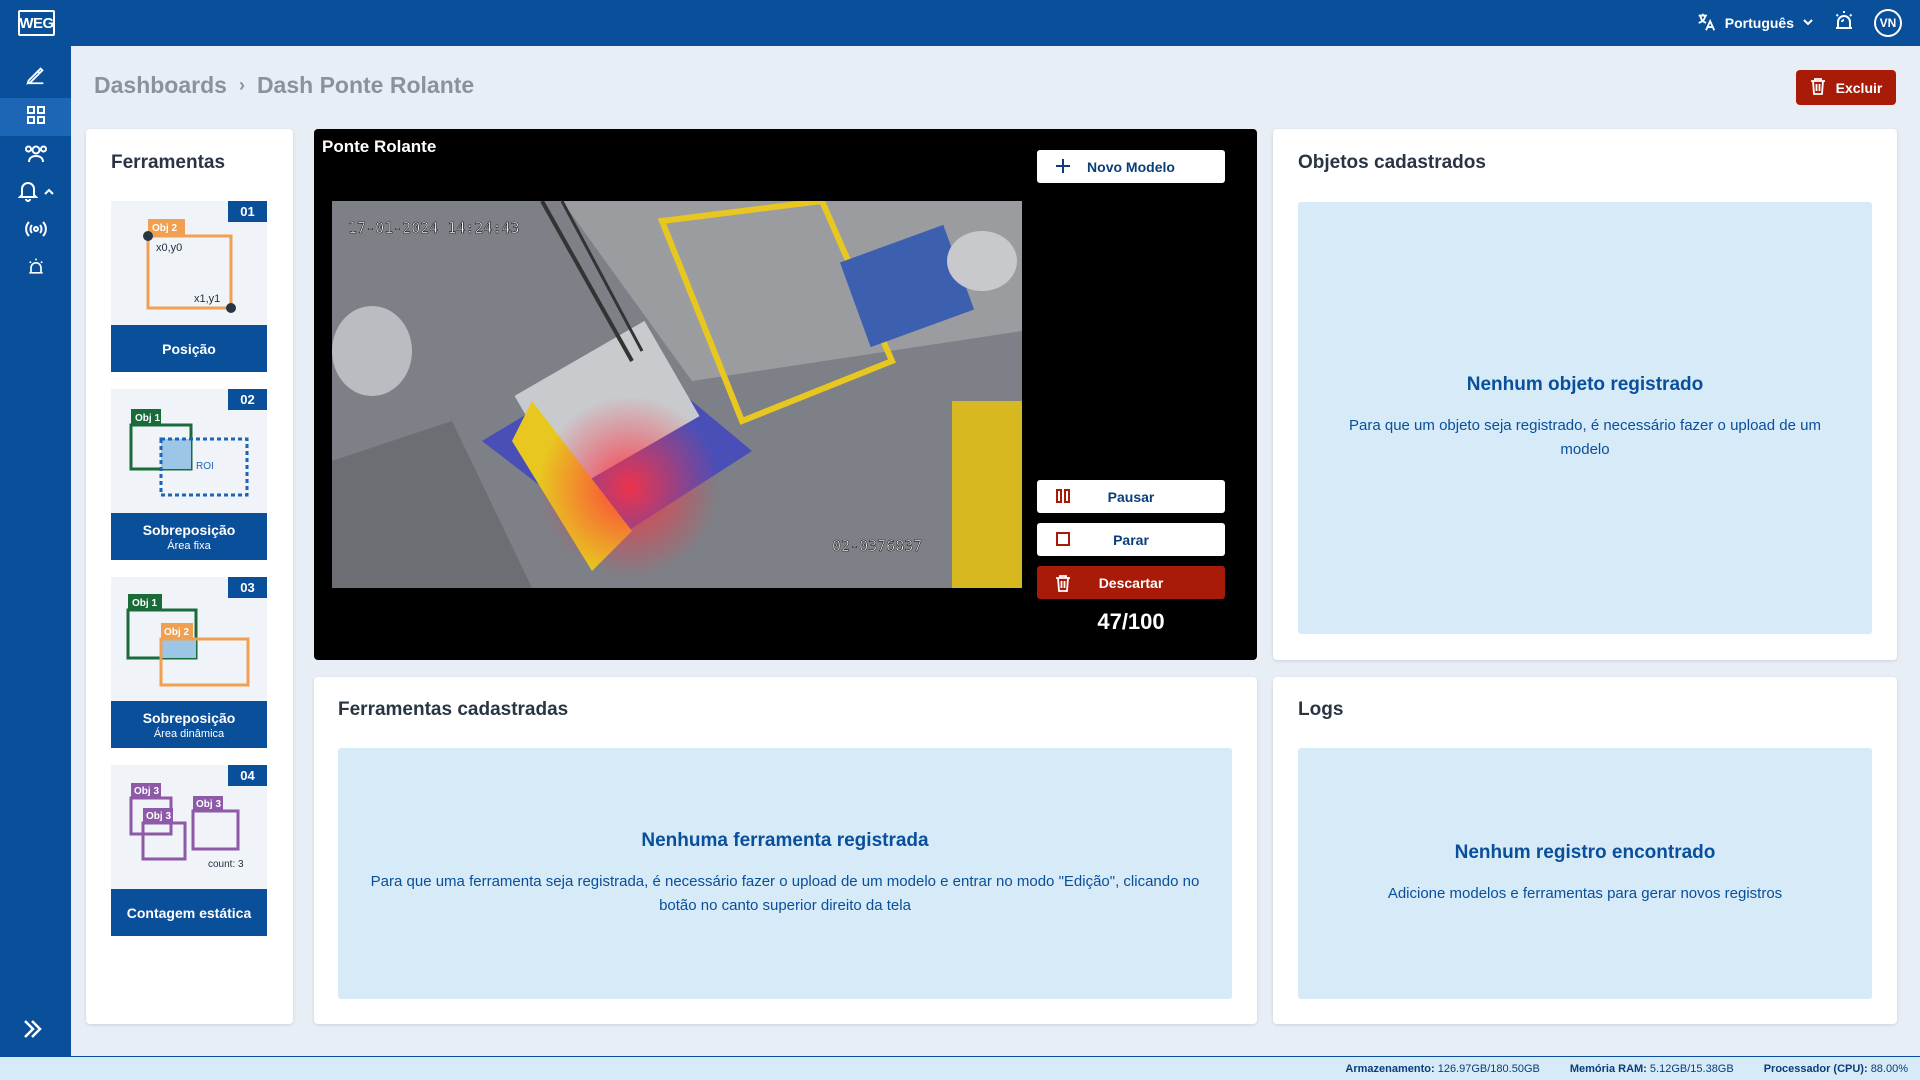 This screenshot has width=1920, height=1080. I want to click on tool-label: Sobreposição Área dinâmica, so click(189, 724).